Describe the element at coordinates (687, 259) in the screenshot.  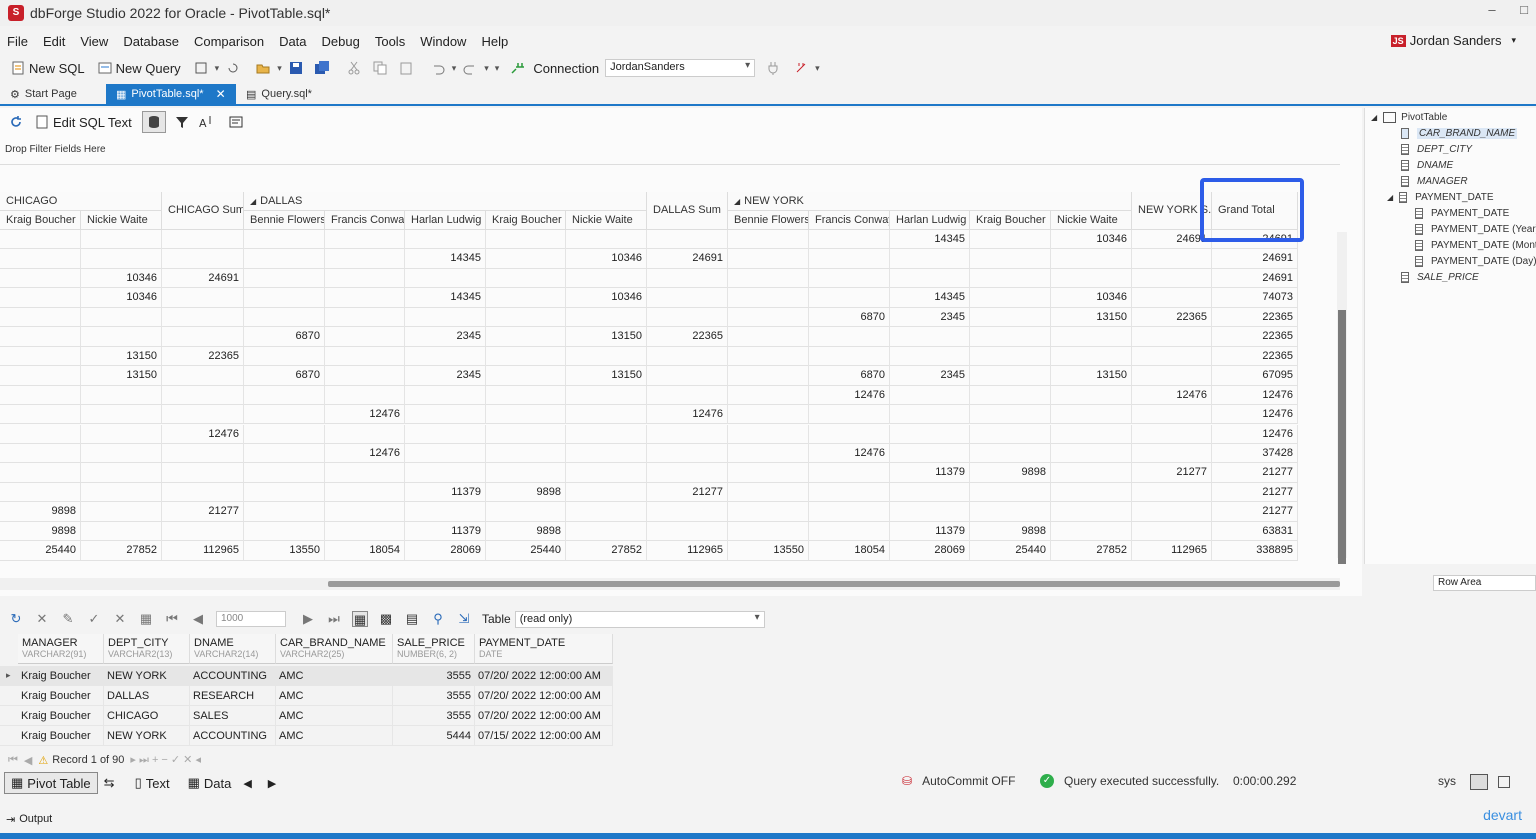
I see `pivot-cell: 24691` at that location.